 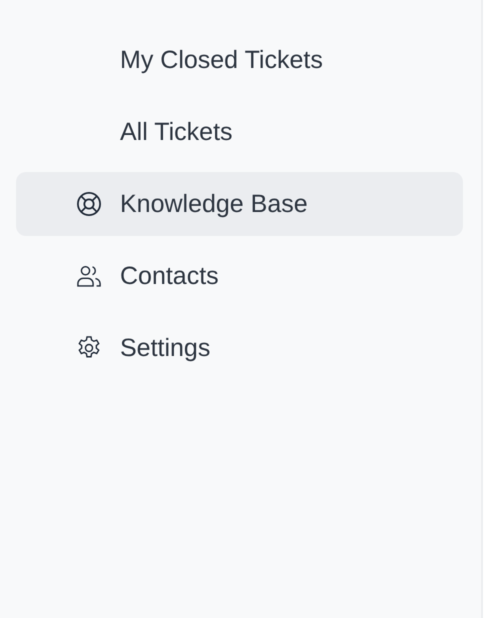 I want to click on sidebar-item: All Tickets, so click(x=239, y=132).